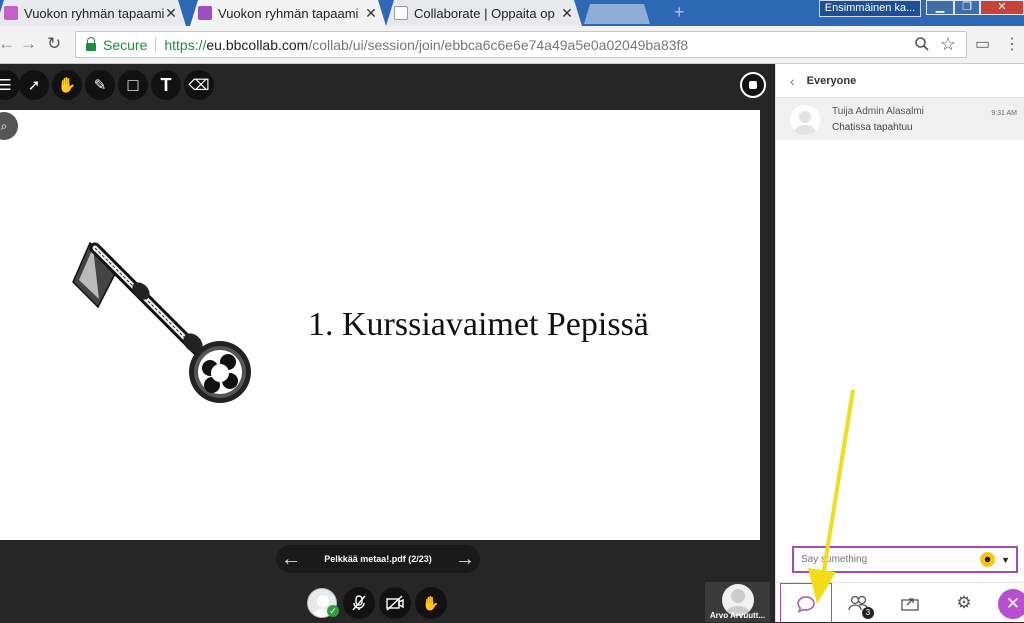 This screenshot has width=1024, height=623. I want to click on share-content-tab-icon, so click(910, 603).